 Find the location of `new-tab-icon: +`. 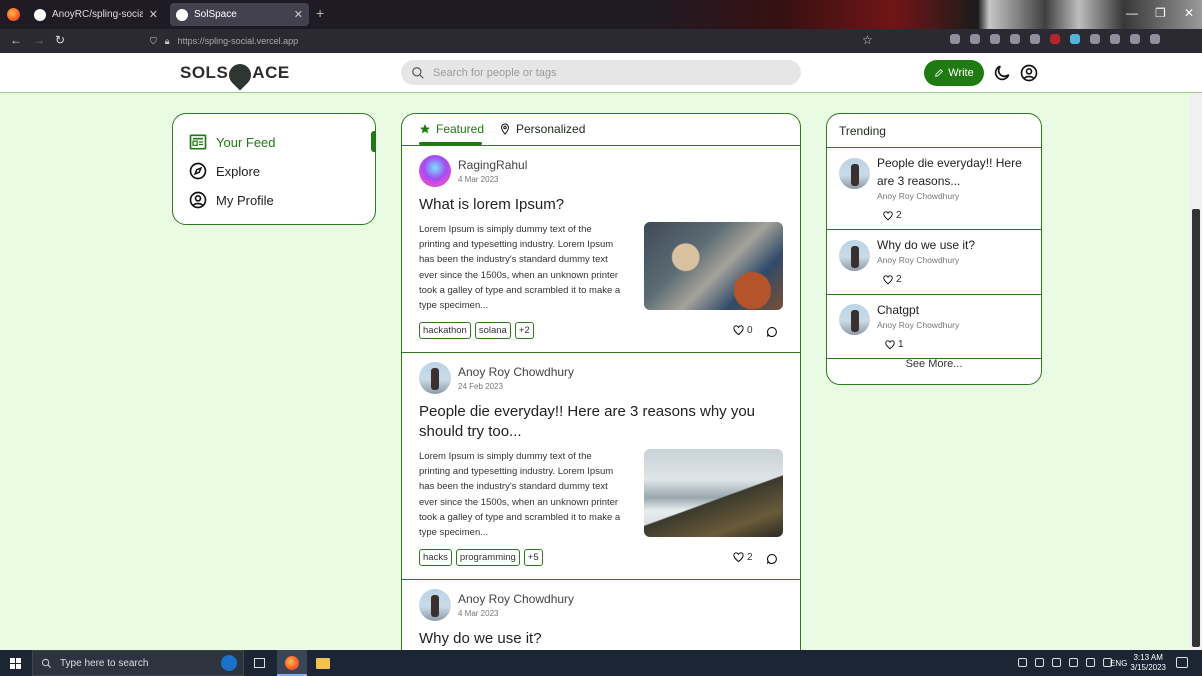

new-tab-icon: + is located at coordinates (320, 13).